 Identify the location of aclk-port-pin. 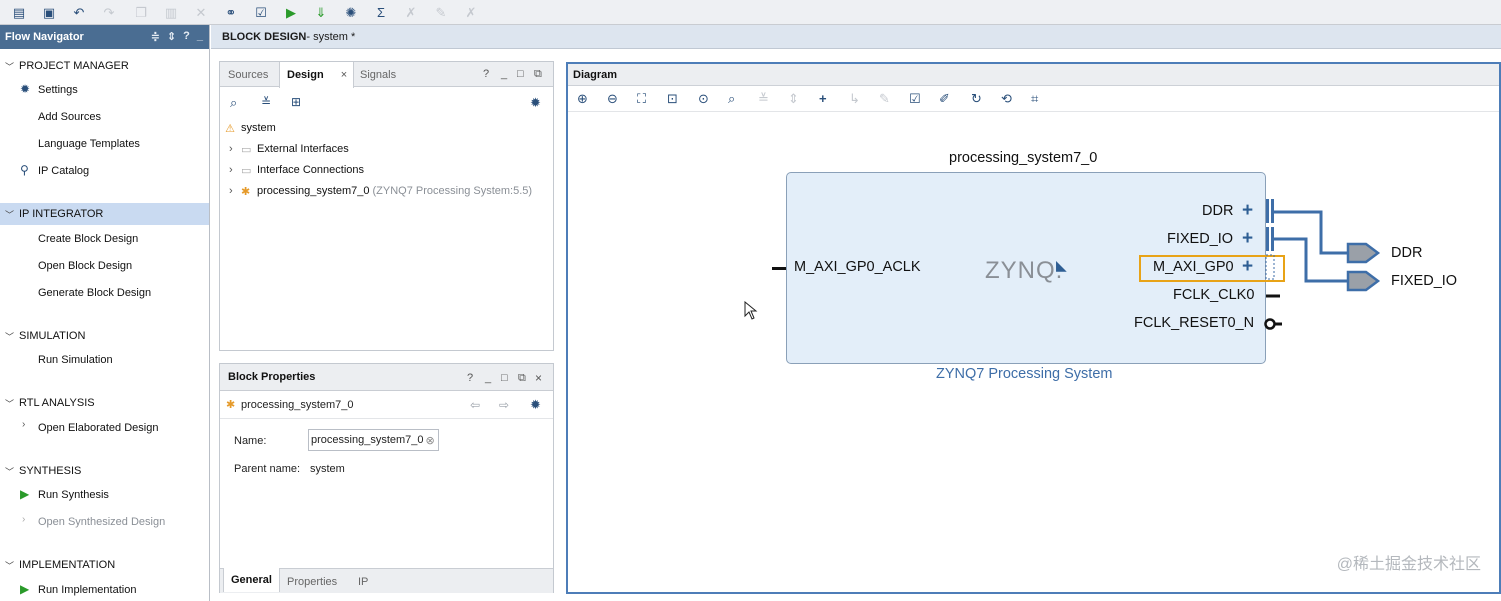
(779, 268).